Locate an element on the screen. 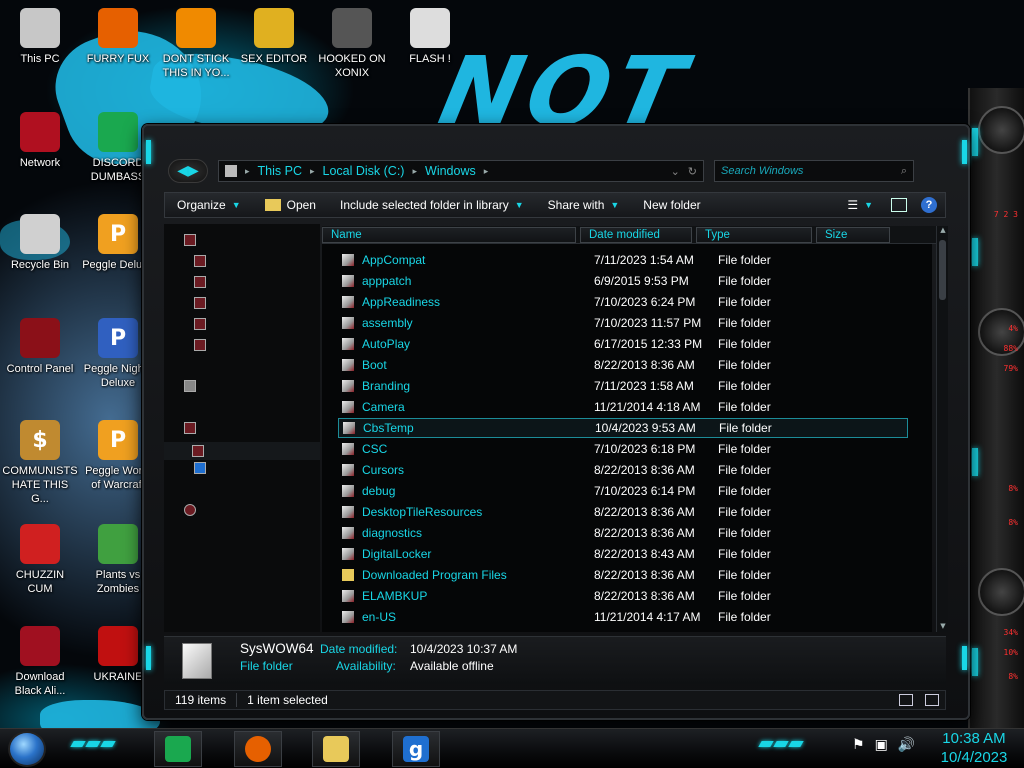 This screenshot has height=768, width=1024. file-row: AppReadiness 7/10/2023 6:24 PM File folder is located at coordinates (623, 302).